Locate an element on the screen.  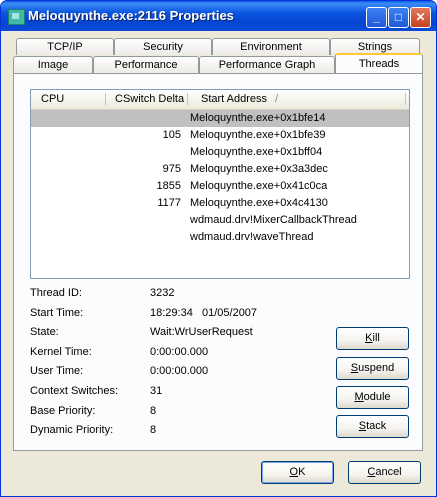
thread-row: Meloquynthe.exe+0x1bff04 is located at coordinates (220, 152).